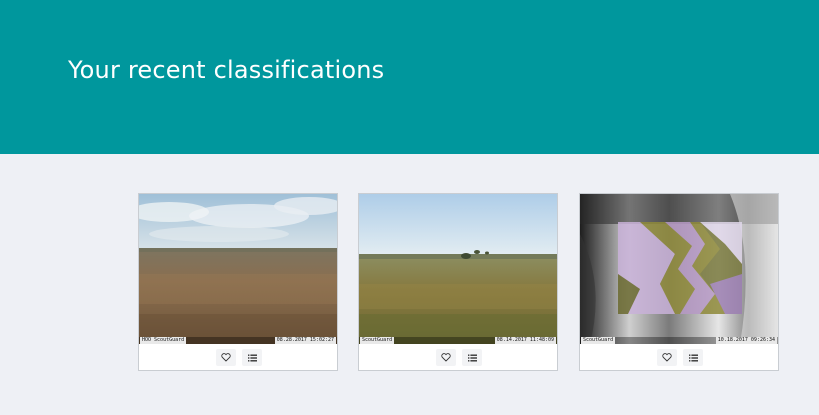 The width and height of the screenshot is (819, 415). I want to click on classification-thumbnail: ScoutGuard 10.18.2017 09:26:34, so click(679, 269).